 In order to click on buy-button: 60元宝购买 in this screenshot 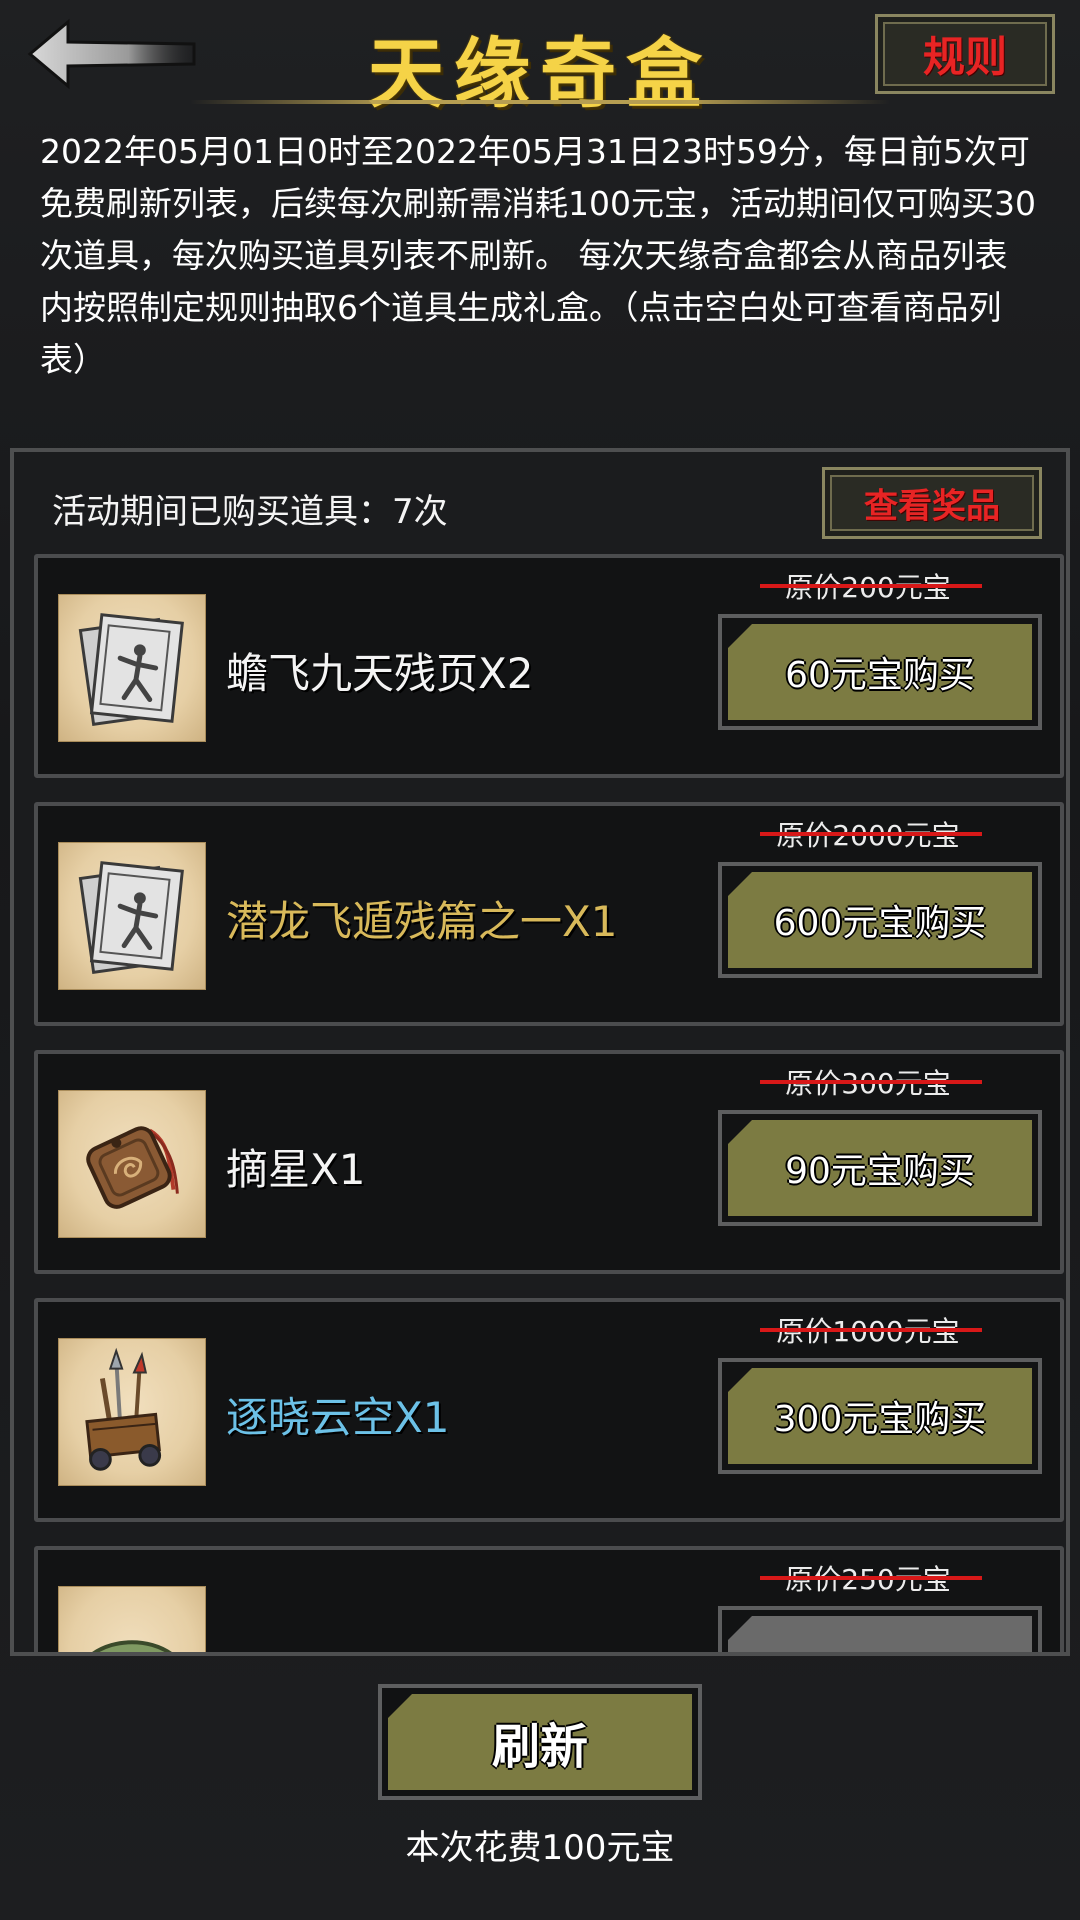, I will do `click(880, 672)`.